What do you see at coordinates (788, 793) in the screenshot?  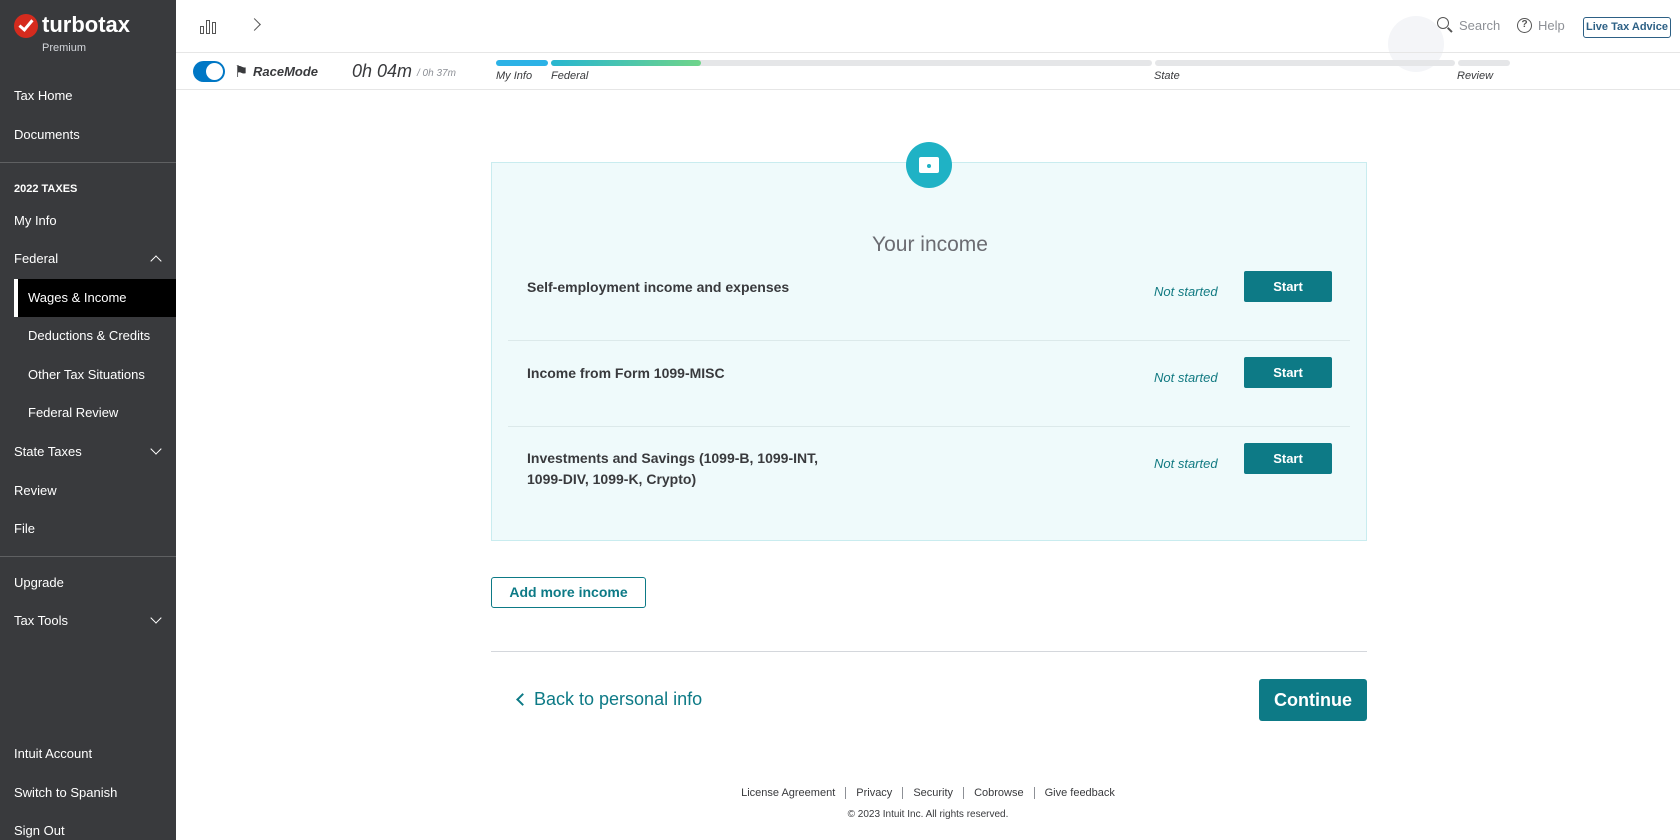 I see `footer-link-license: License Agreement` at bounding box center [788, 793].